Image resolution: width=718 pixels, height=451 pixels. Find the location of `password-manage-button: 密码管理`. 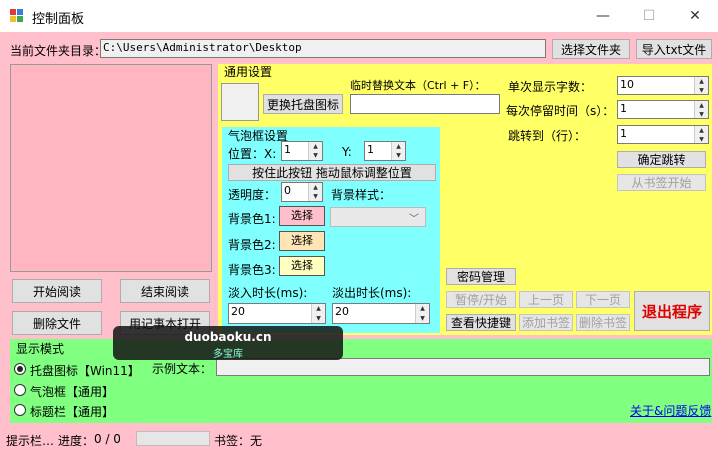

password-manage-button: 密码管理 is located at coordinates (481, 276).